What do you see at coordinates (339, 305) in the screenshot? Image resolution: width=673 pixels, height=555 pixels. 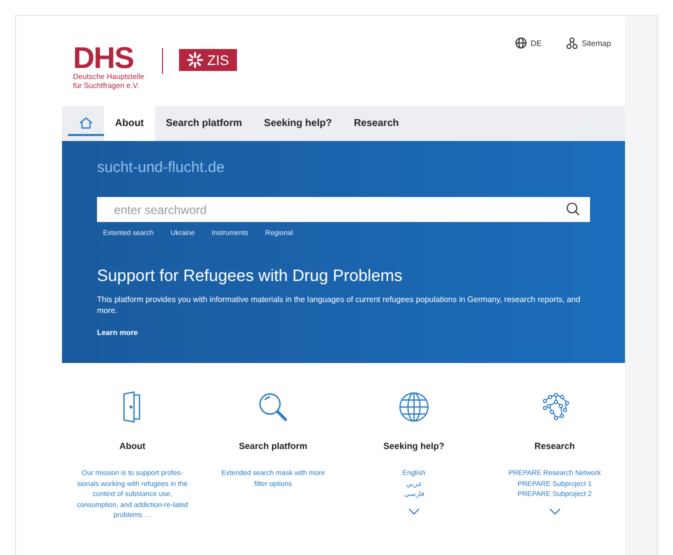 I see `hero-text: This platform provides you with informative materials in the languages of current refugees populations in Germany, research reports, and more.` at bounding box center [339, 305].